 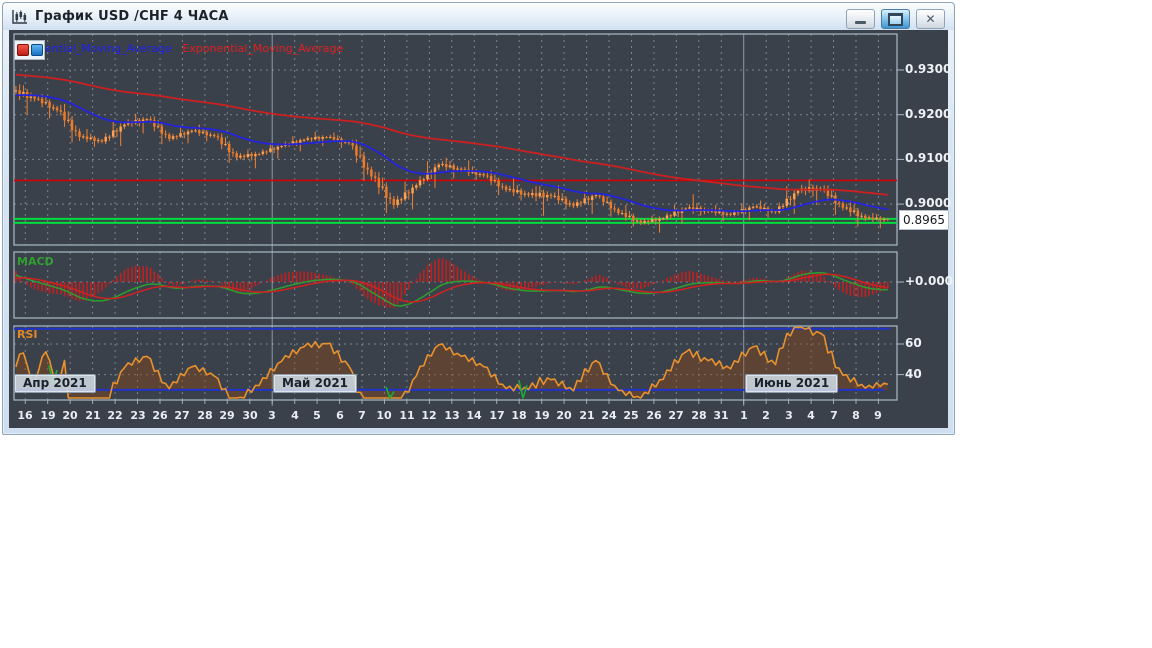 I want to click on maximize-icon, so click(x=895, y=19).